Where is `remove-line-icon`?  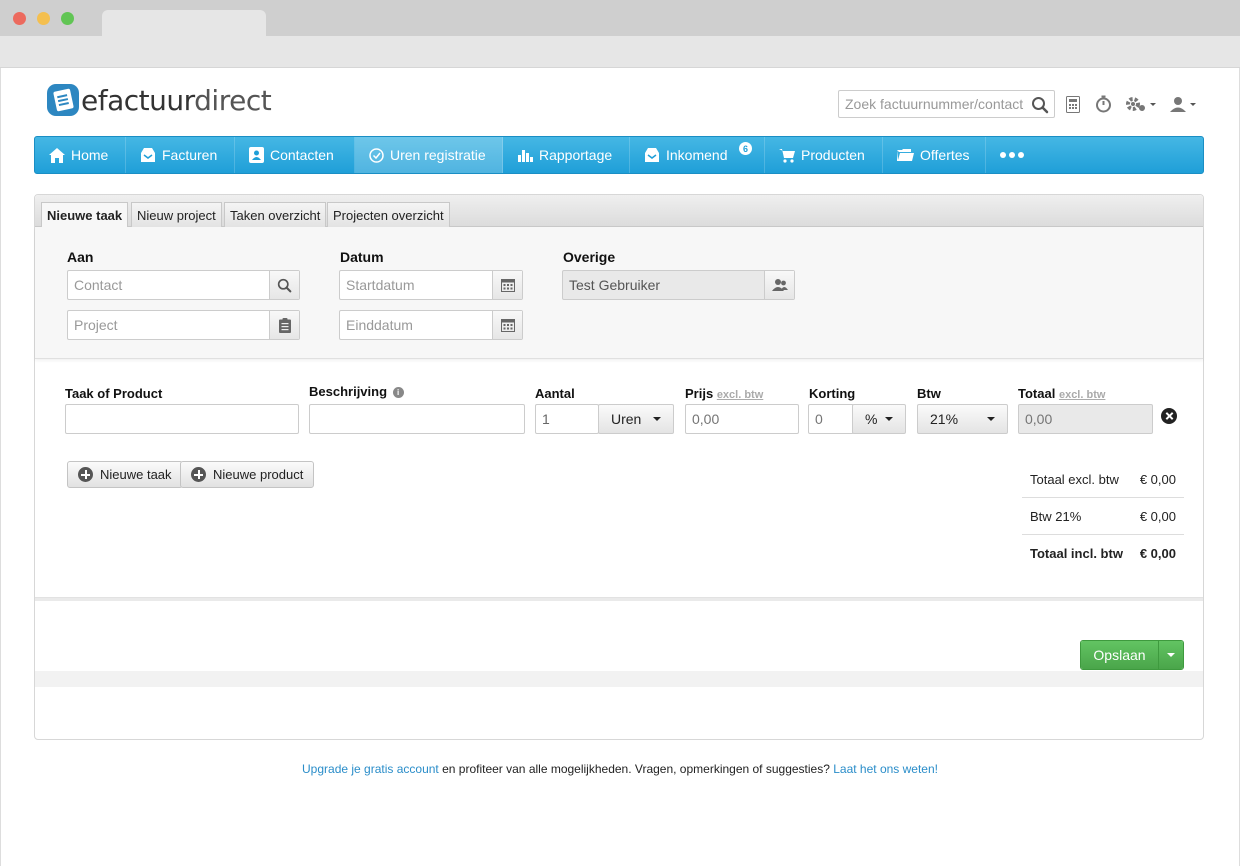
remove-line-icon is located at coordinates (1169, 416).